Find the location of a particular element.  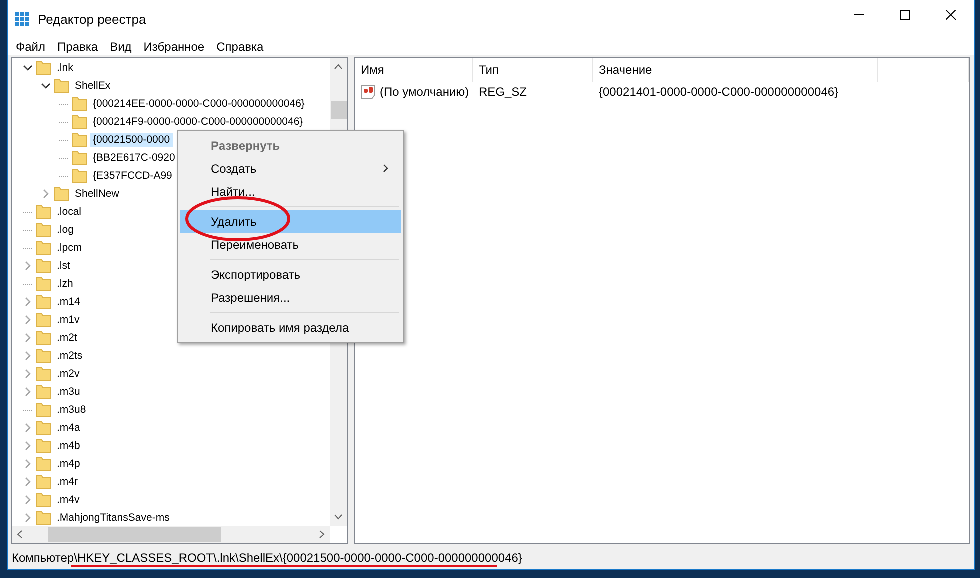

status-path: Компьютер\HKEY_CLASSES_ROOT\.lnk\ShellEx\{00021500-0000-0000-C000-000000000046} is located at coordinates (267, 558).